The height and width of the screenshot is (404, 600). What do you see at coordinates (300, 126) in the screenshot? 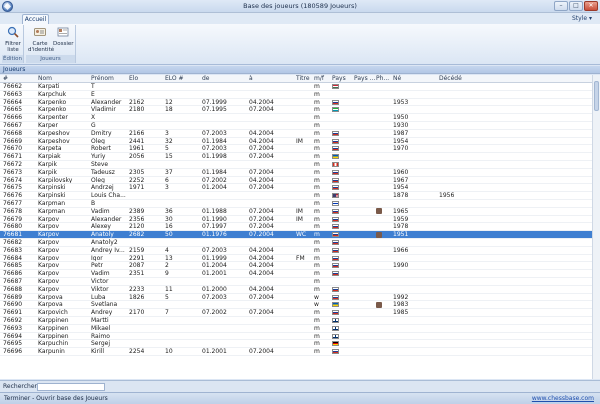
I see `table-row: 76667 Karper Gm 1930` at bounding box center [300, 126].